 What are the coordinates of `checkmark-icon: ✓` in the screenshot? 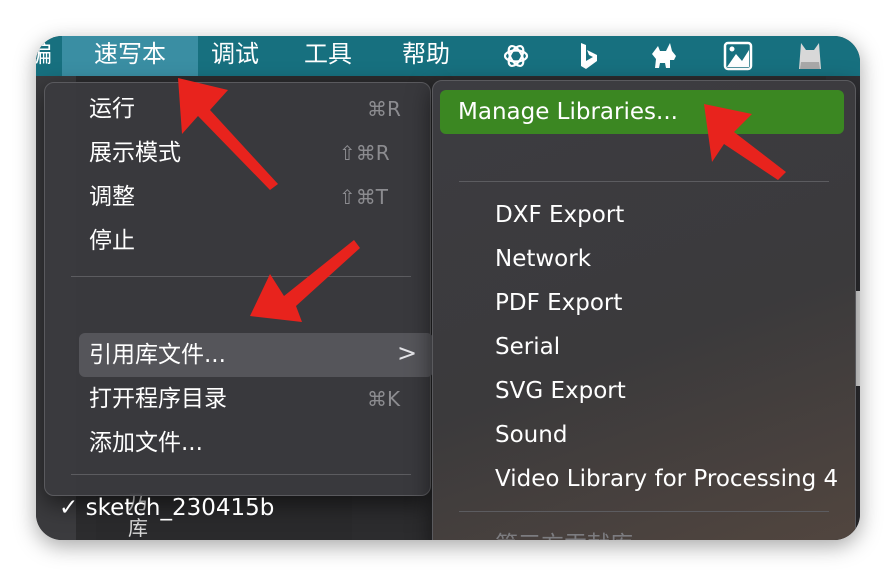 It's located at (69, 508).